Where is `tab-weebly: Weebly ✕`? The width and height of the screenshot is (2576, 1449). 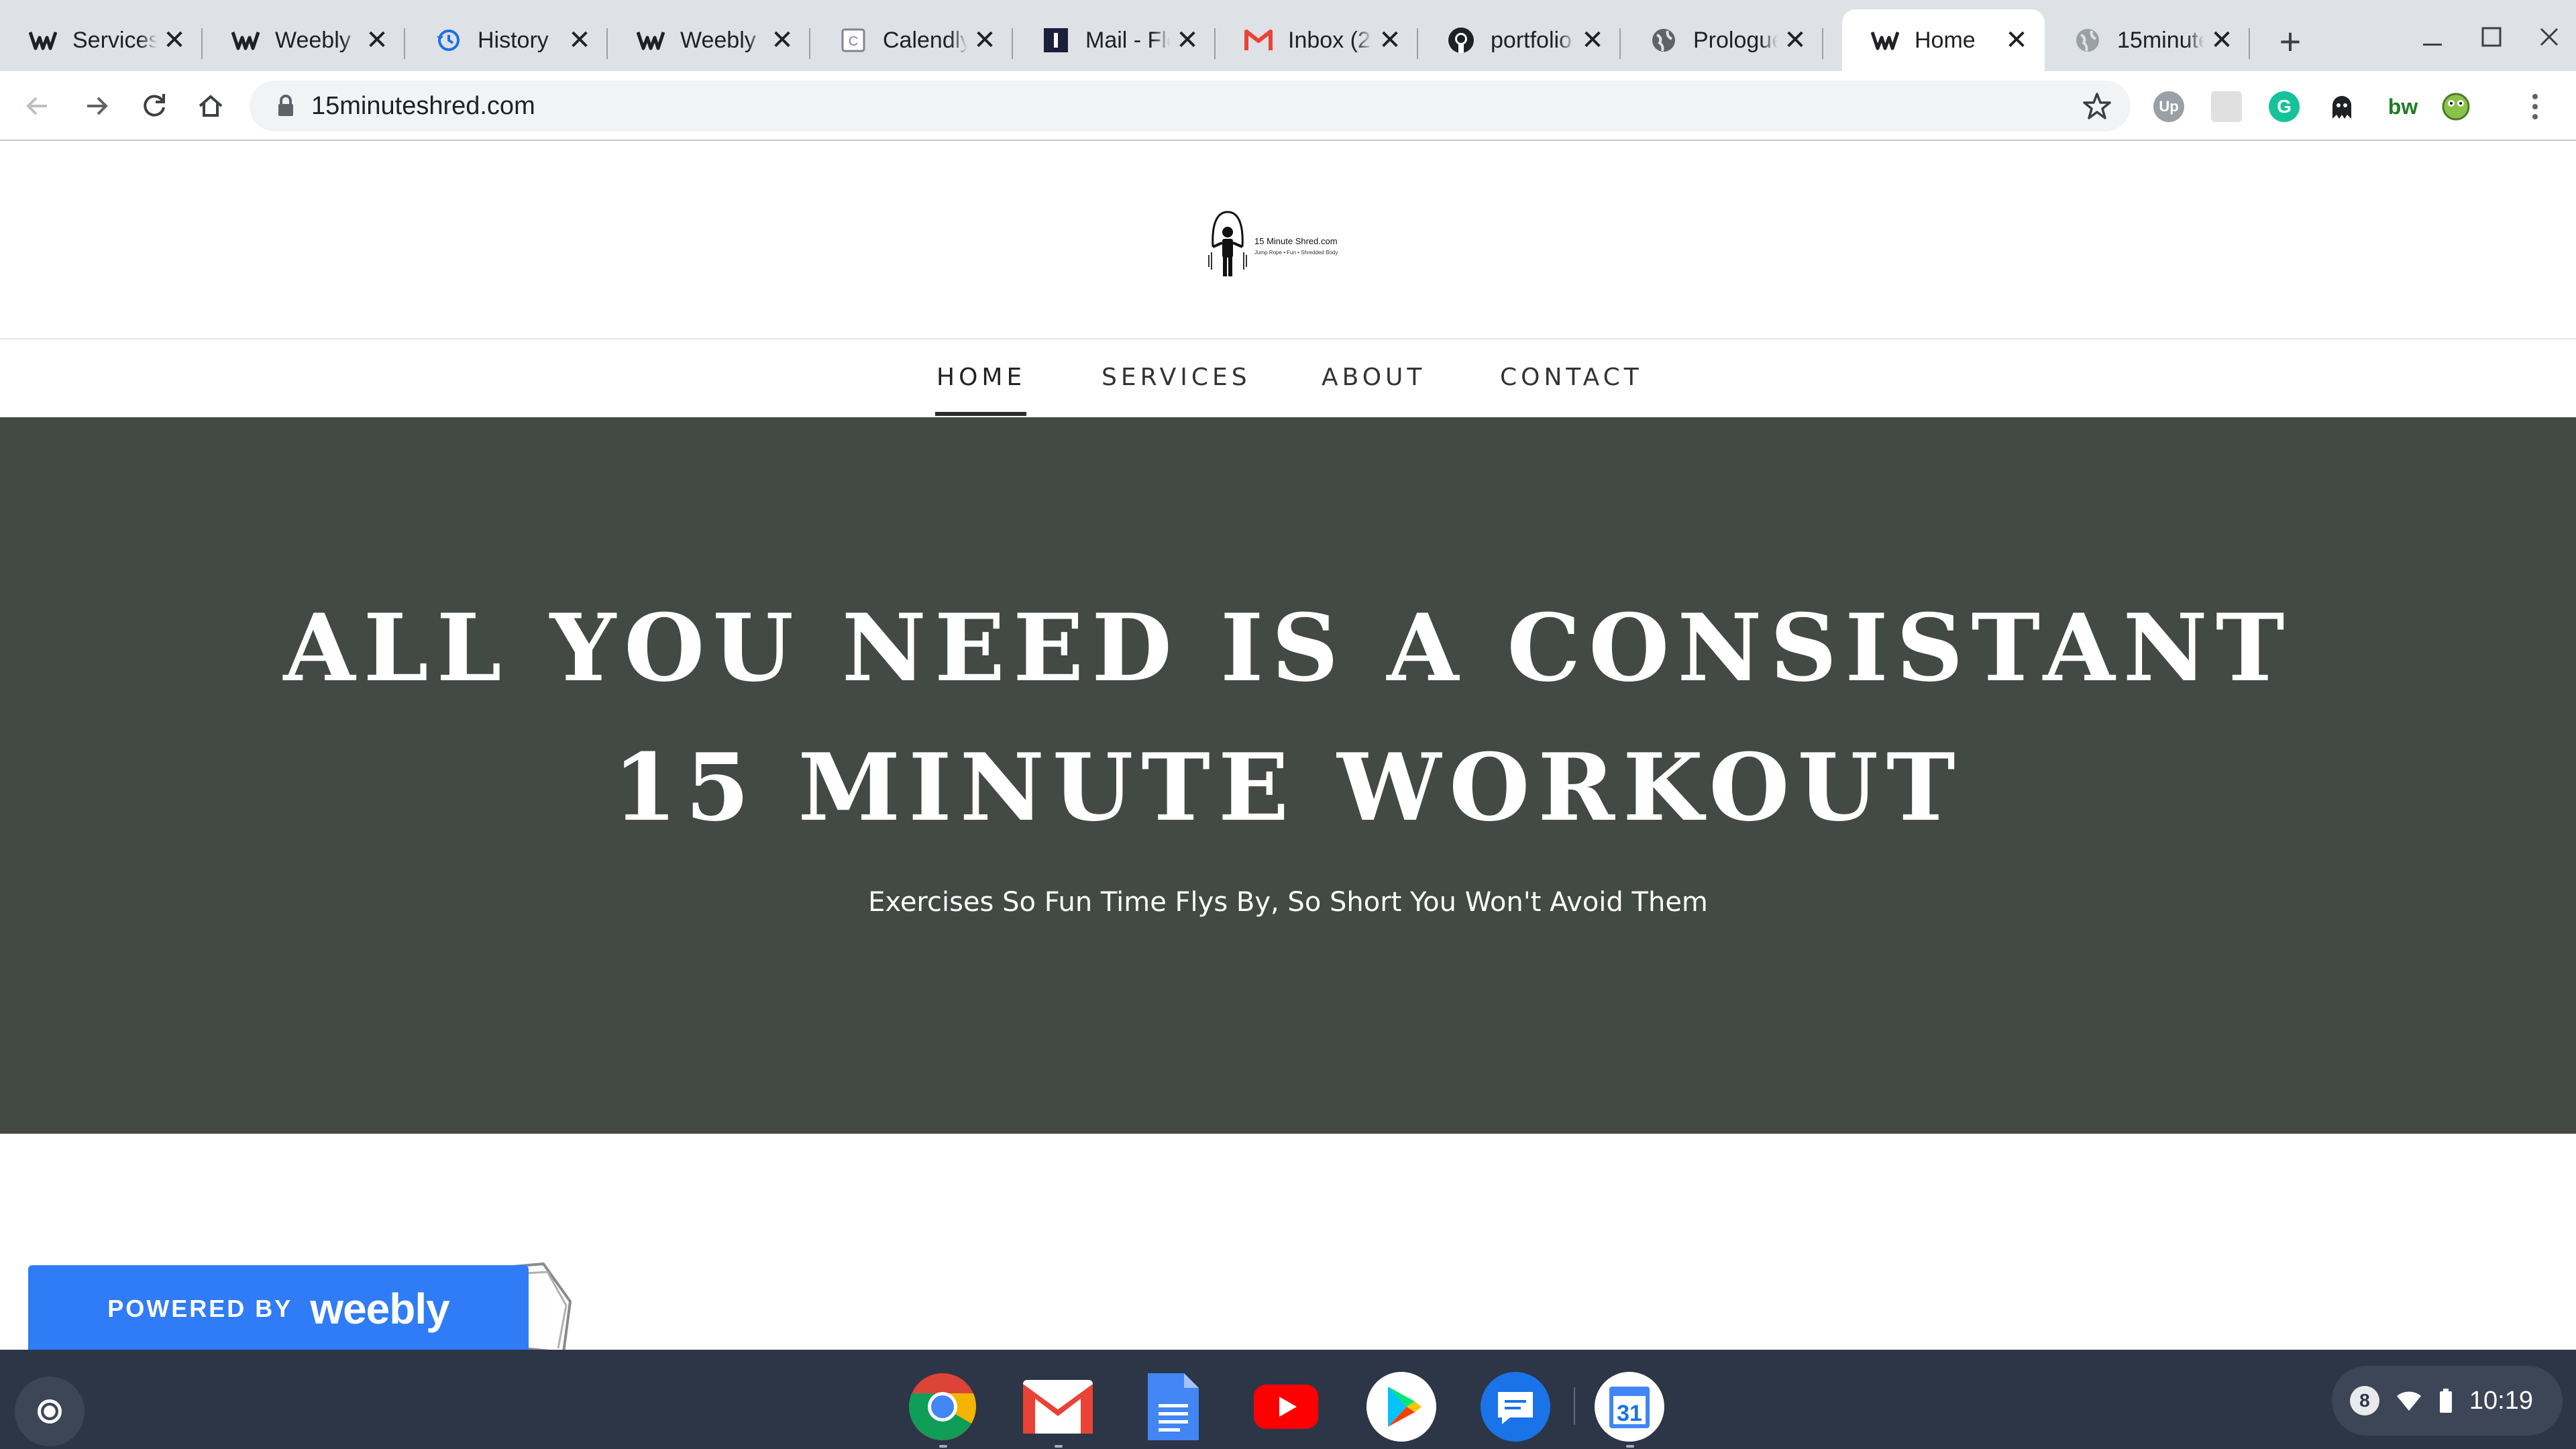 tab-weebly: Weebly ✕ is located at coordinates (304, 40).